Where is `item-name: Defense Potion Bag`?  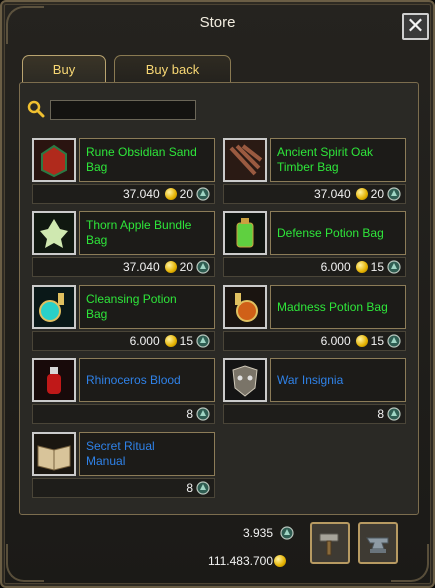 item-name: Defense Potion Bag is located at coordinates (338, 233).